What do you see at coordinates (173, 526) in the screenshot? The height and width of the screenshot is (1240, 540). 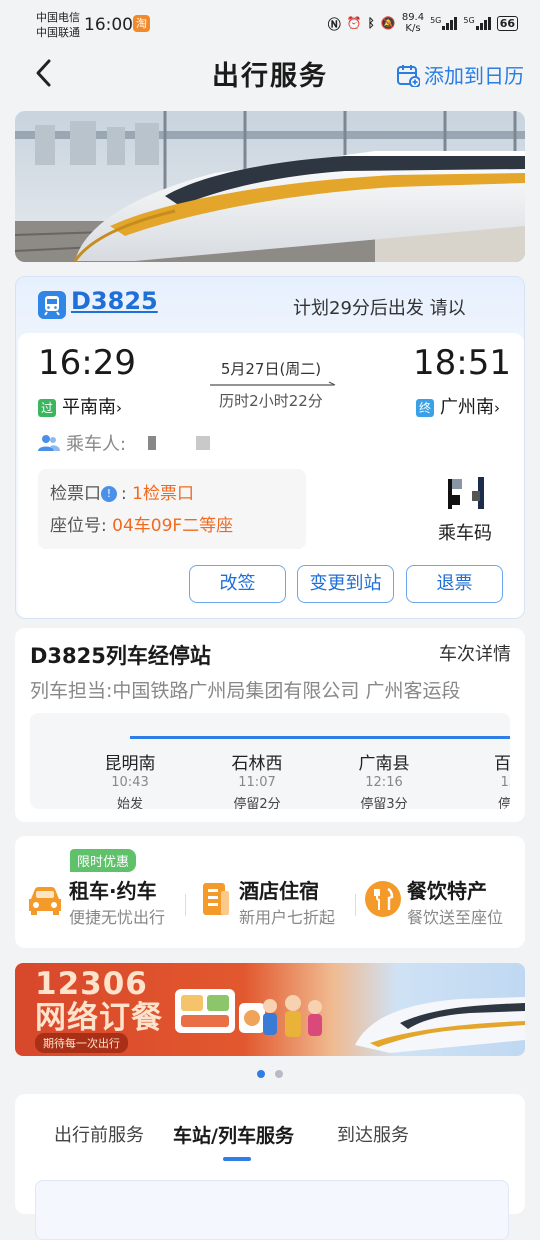 I see `seat-value: 04车09F二等座` at bounding box center [173, 526].